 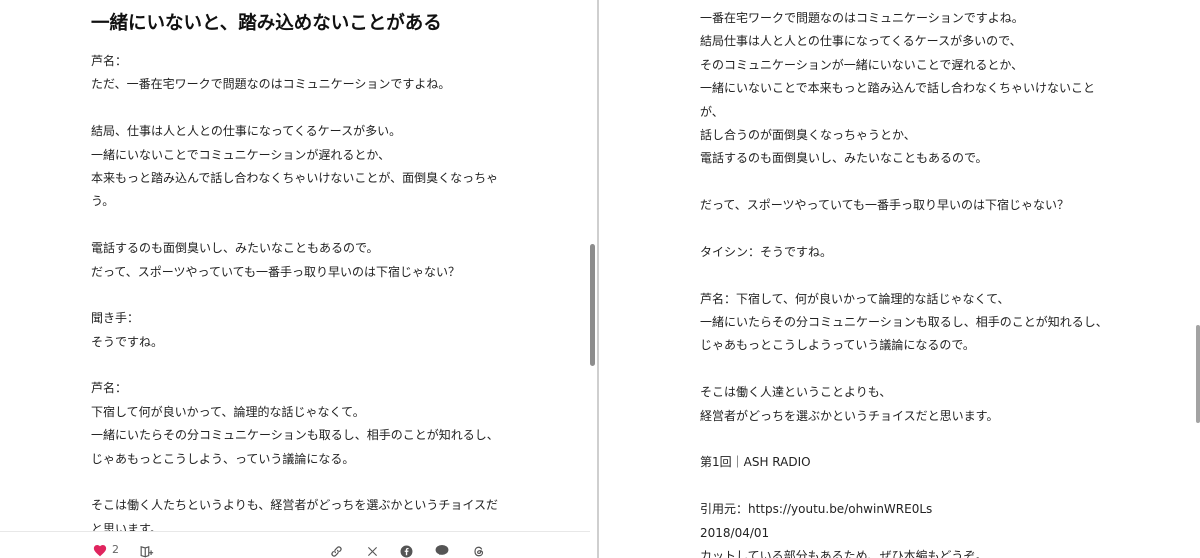 What do you see at coordinates (241, 154) in the screenshot?
I see `body-line: 一緒にいないことでコミュニケーションが遅れるとか、` at bounding box center [241, 154].